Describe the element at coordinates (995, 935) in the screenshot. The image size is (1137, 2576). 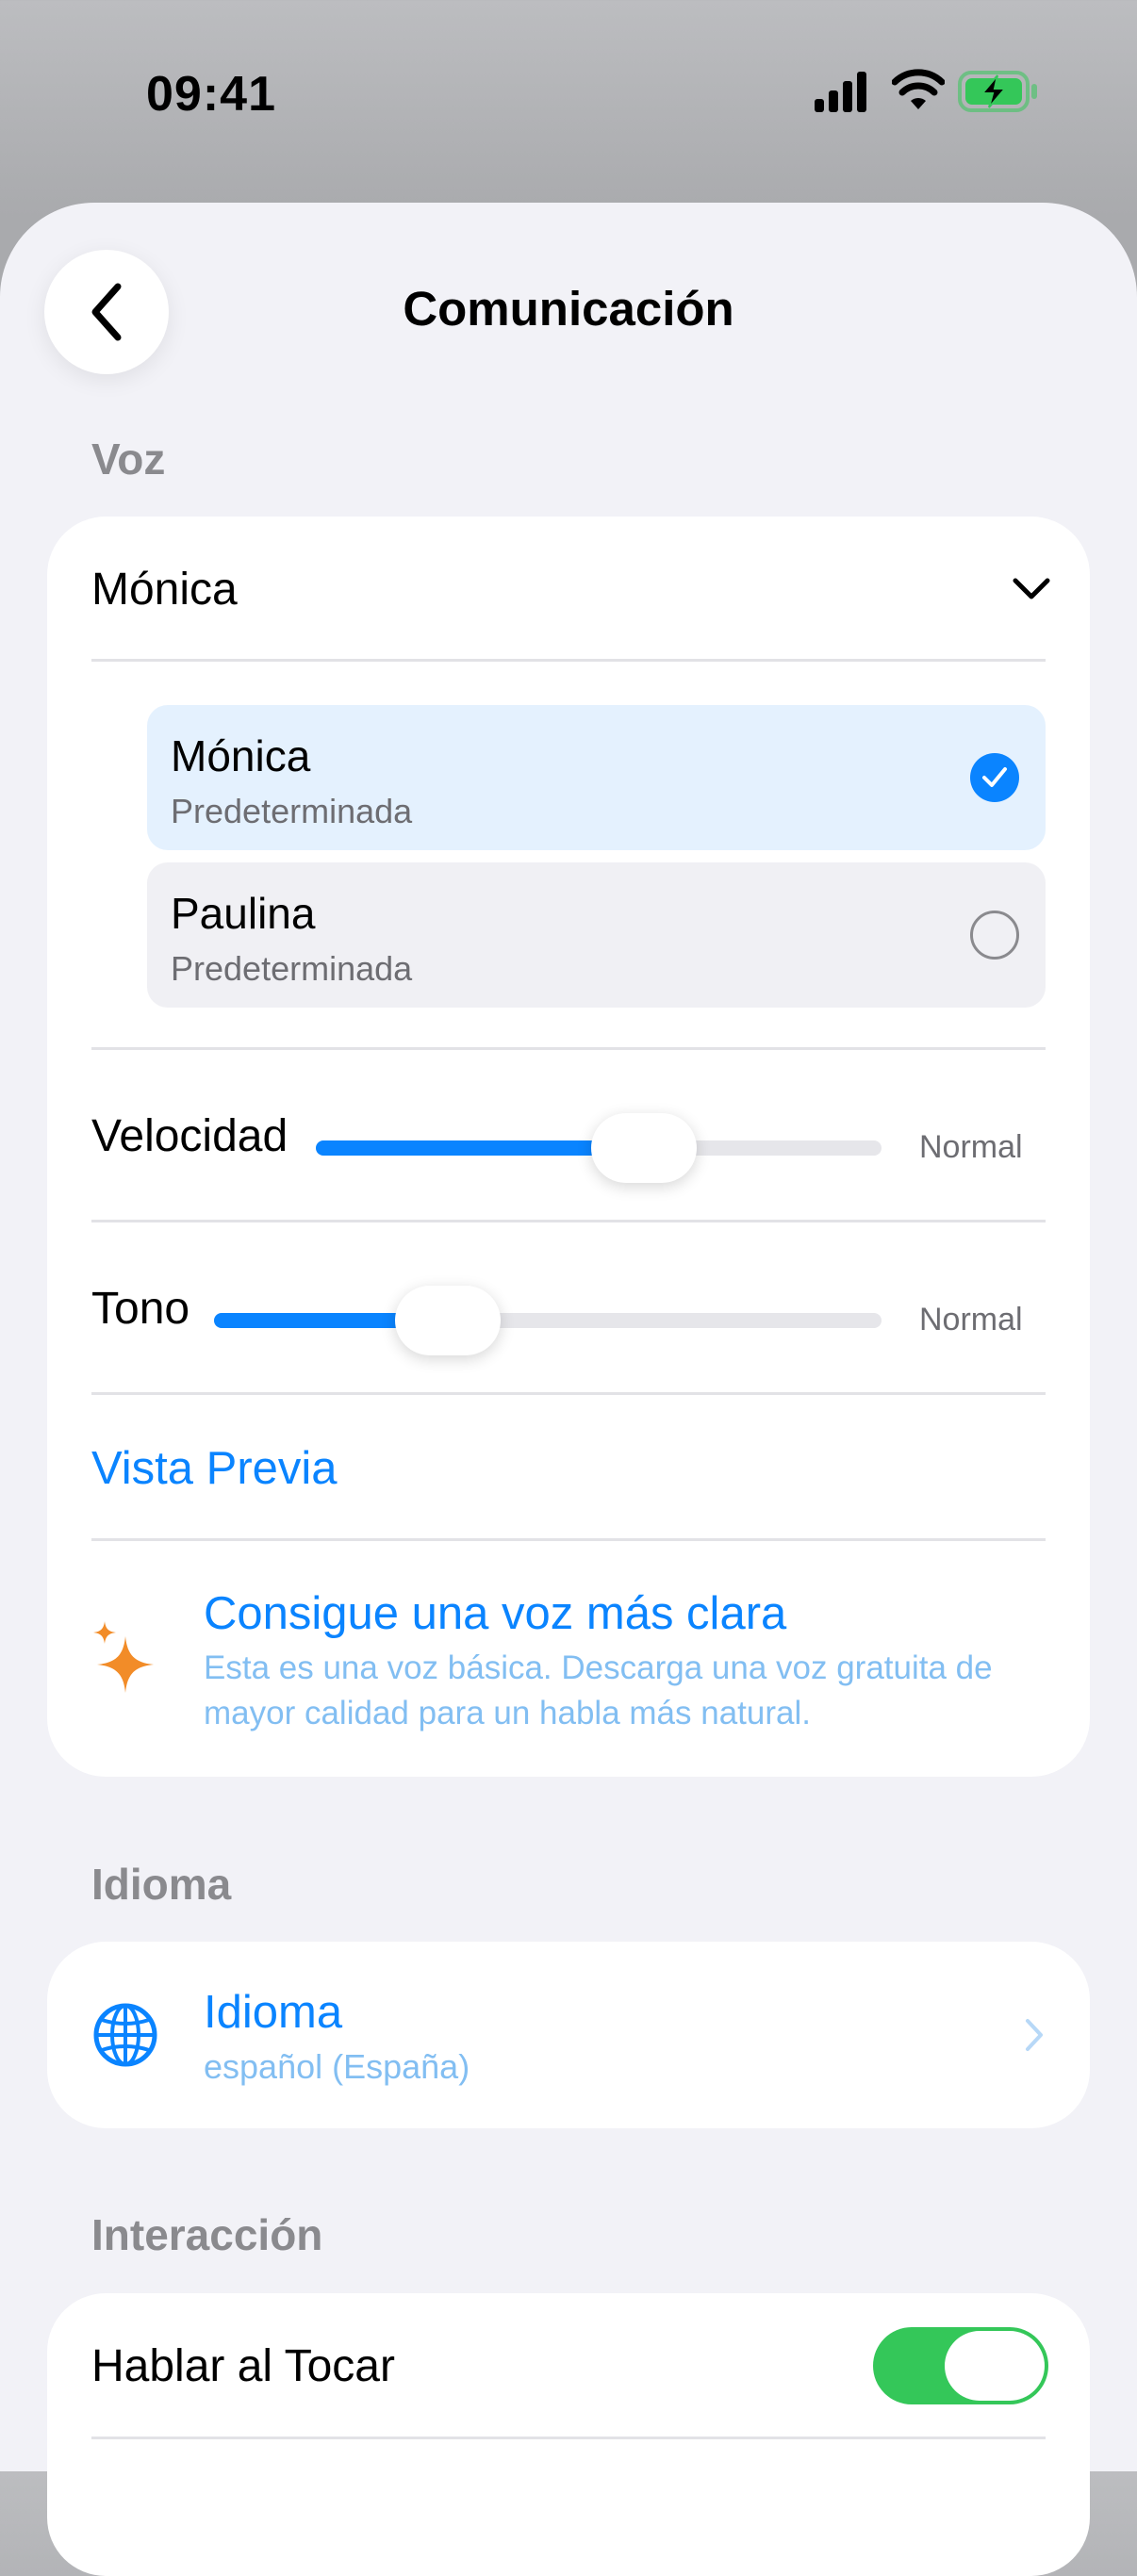
I see `radio-unselected-icon` at that location.